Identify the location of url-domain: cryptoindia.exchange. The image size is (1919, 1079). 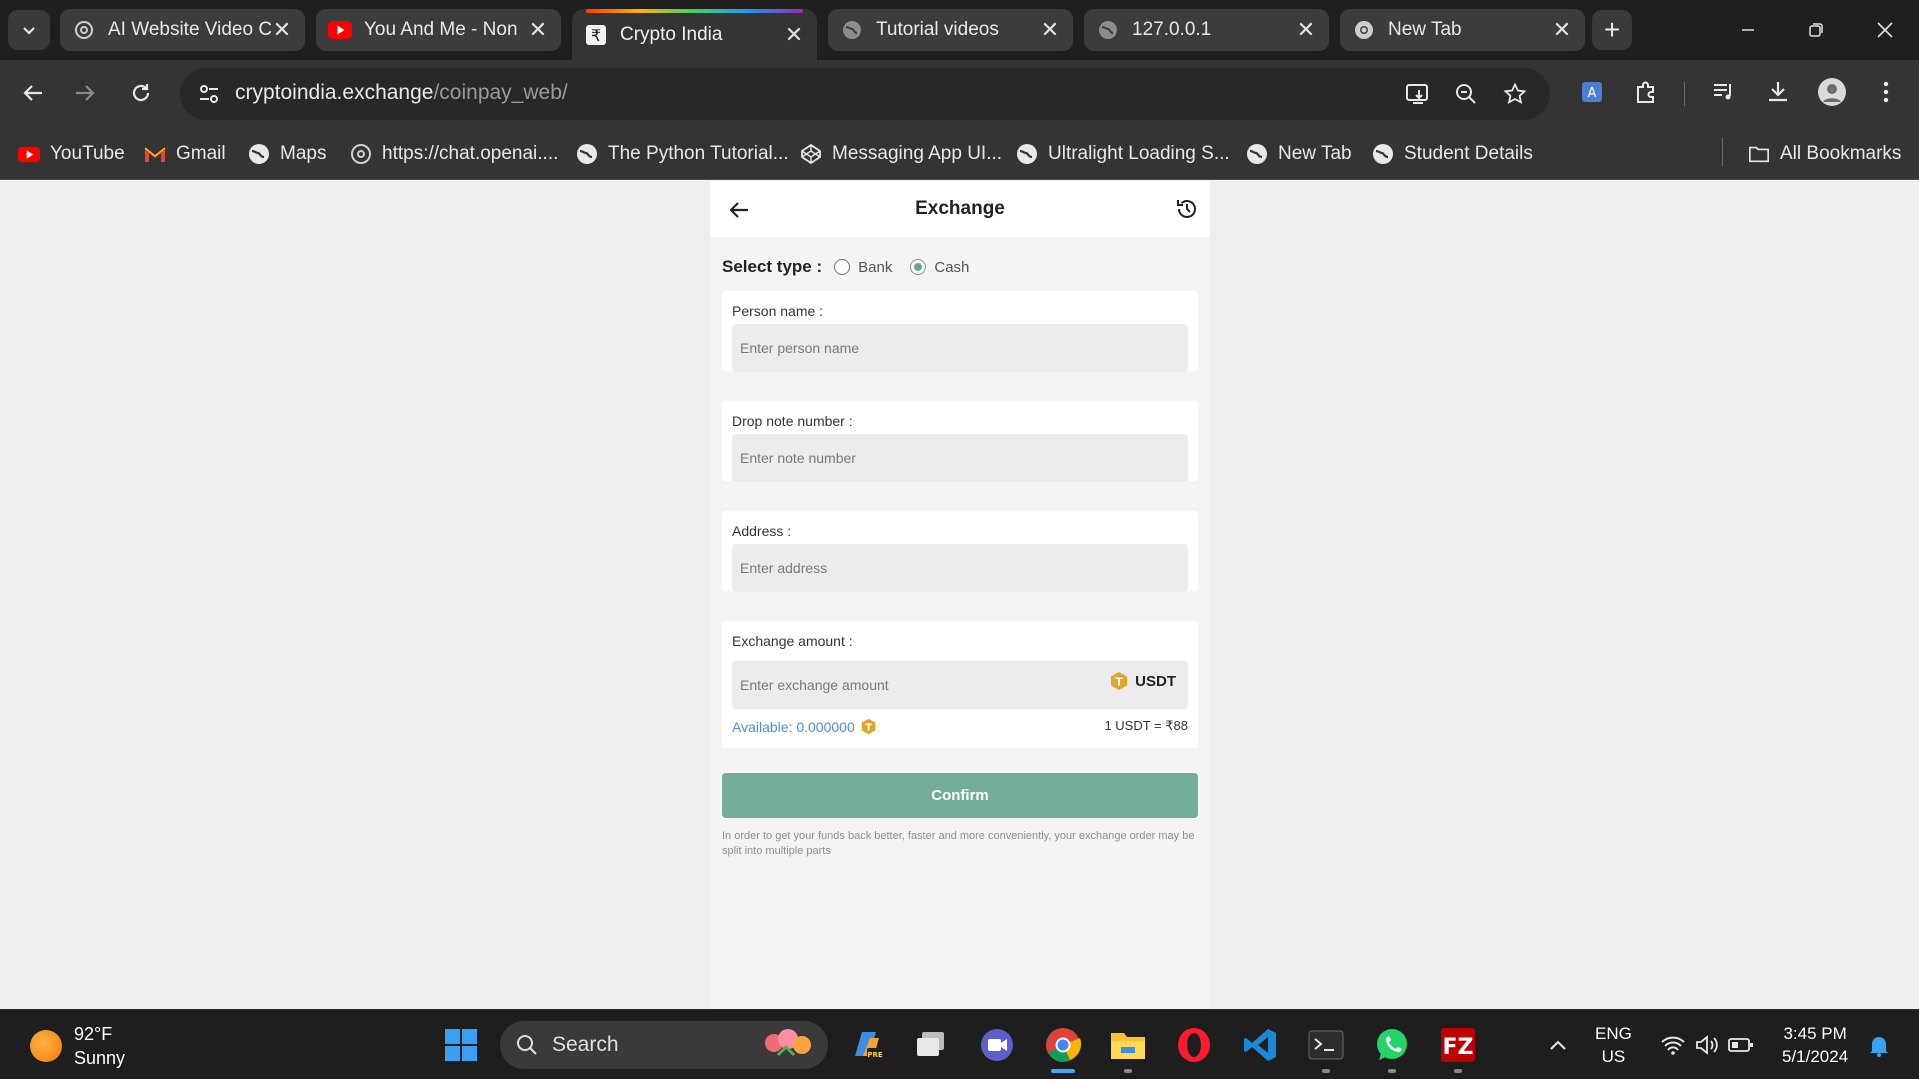
(334, 92).